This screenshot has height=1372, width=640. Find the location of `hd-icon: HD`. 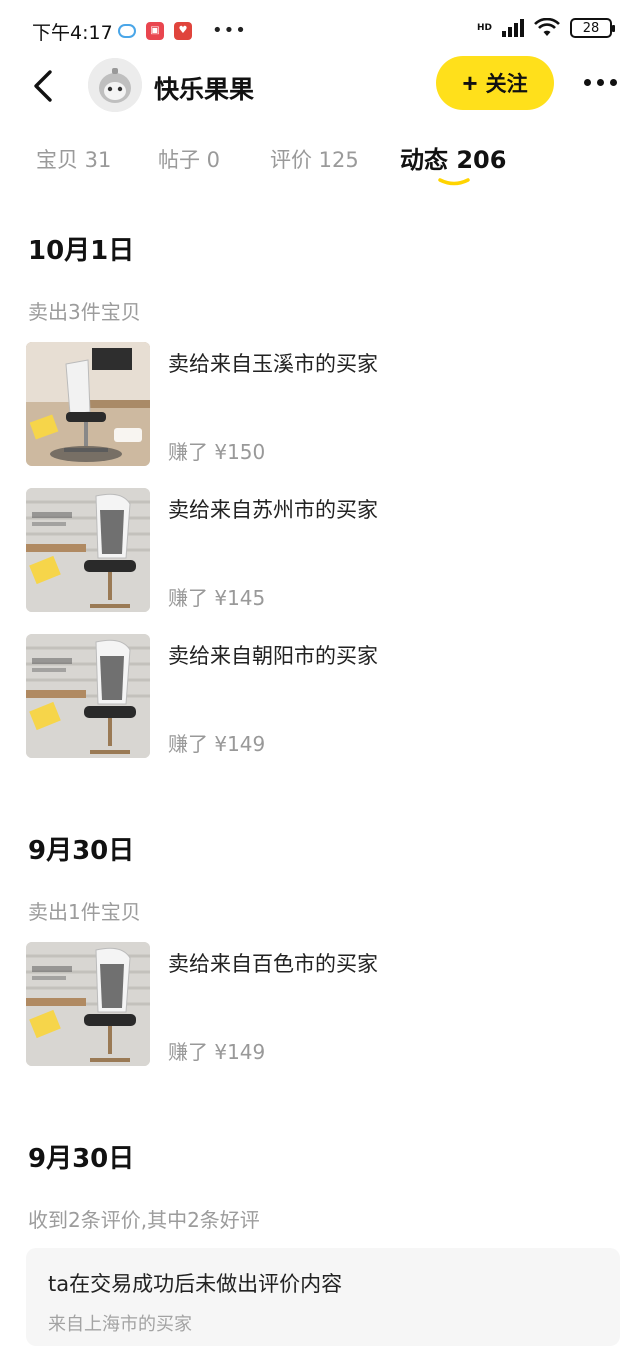

hd-icon: HD is located at coordinates (484, 28).